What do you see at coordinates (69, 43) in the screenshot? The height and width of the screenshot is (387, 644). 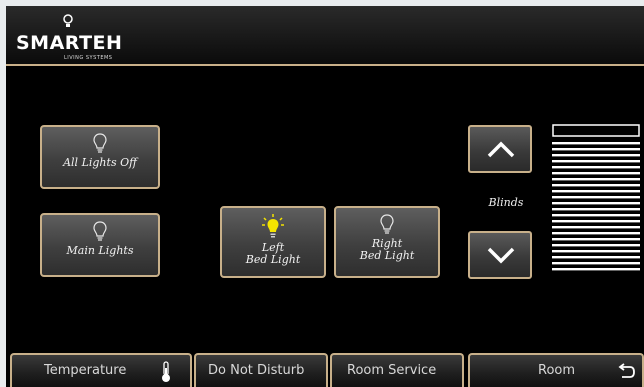 I see `logo-text: SMARTEH` at bounding box center [69, 43].